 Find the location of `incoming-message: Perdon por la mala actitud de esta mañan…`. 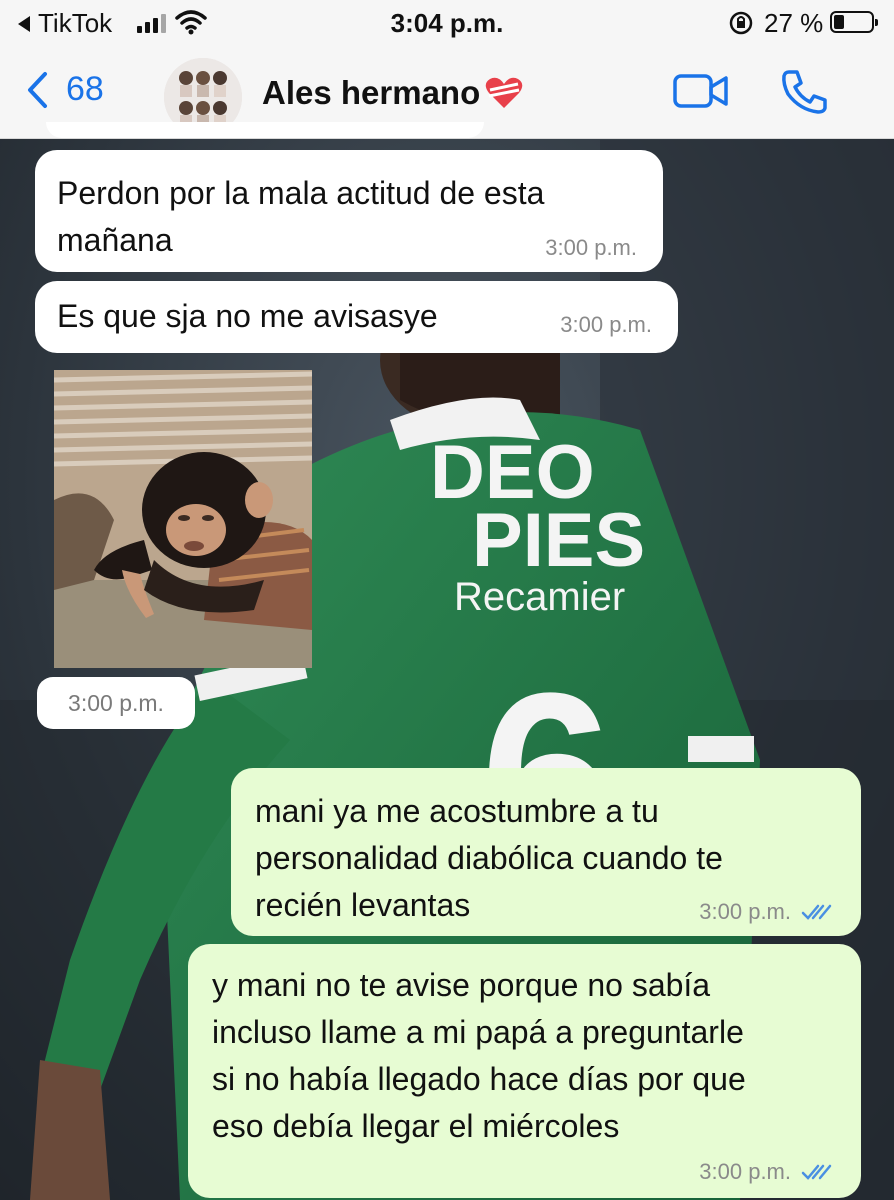

incoming-message: Perdon por la mala actitud de esta mañan… is located at coordinates (349, 211).